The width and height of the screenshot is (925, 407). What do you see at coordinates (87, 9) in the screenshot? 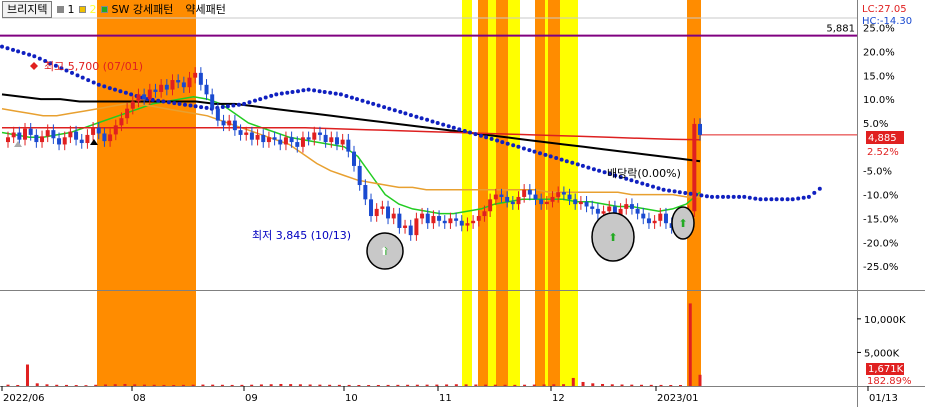
I see `legend-item-2: 2` at bounding box center [87, 9].